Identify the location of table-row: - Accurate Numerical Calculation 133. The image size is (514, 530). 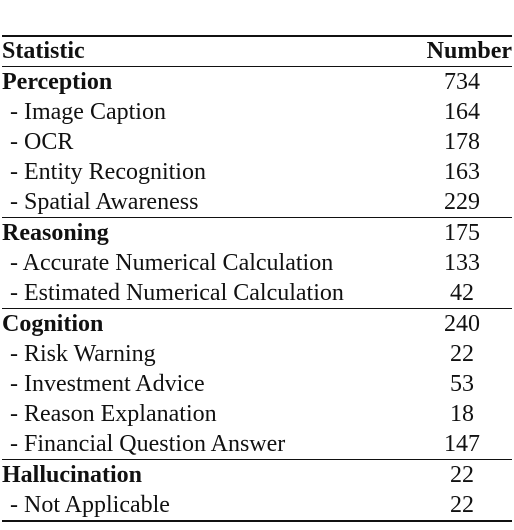
(257, 263).